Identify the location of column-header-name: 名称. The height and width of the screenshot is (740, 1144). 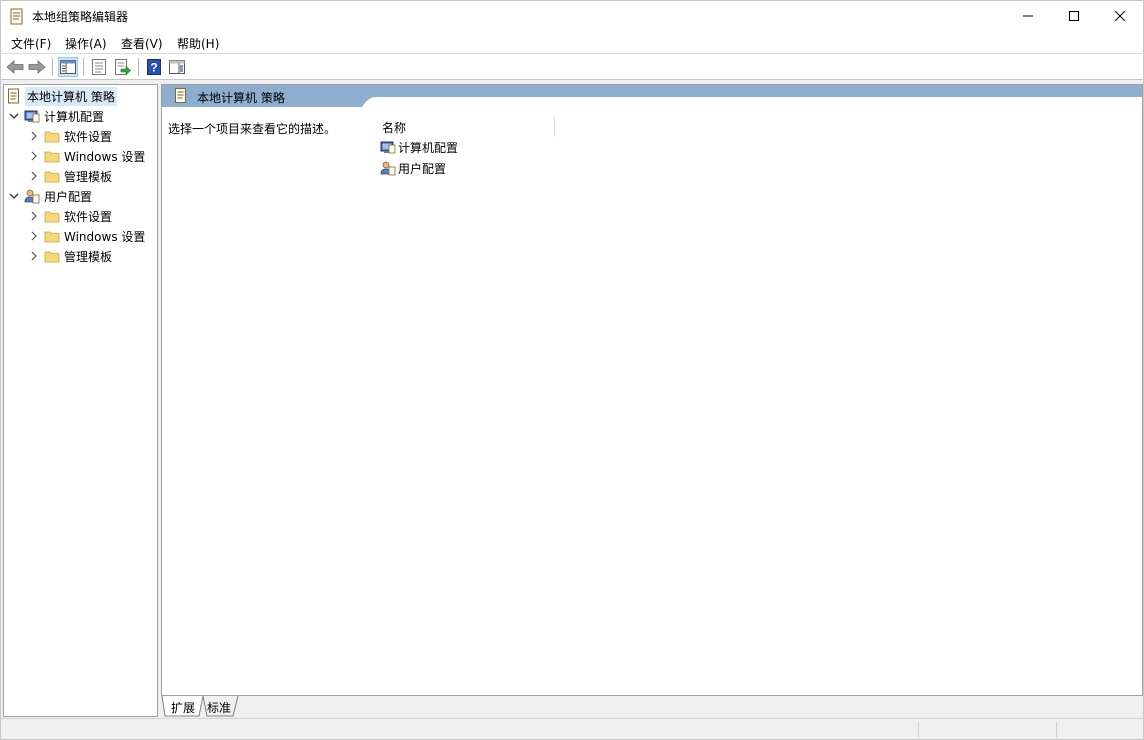
(467, 127).